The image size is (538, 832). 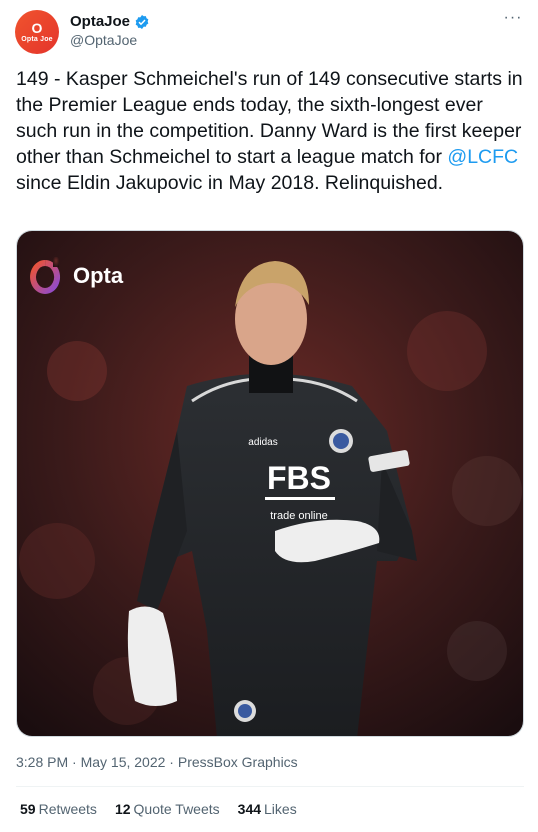 I want to click on quote-tweets-stat: 12 Quote Tweets, so click(x=167, y=809).